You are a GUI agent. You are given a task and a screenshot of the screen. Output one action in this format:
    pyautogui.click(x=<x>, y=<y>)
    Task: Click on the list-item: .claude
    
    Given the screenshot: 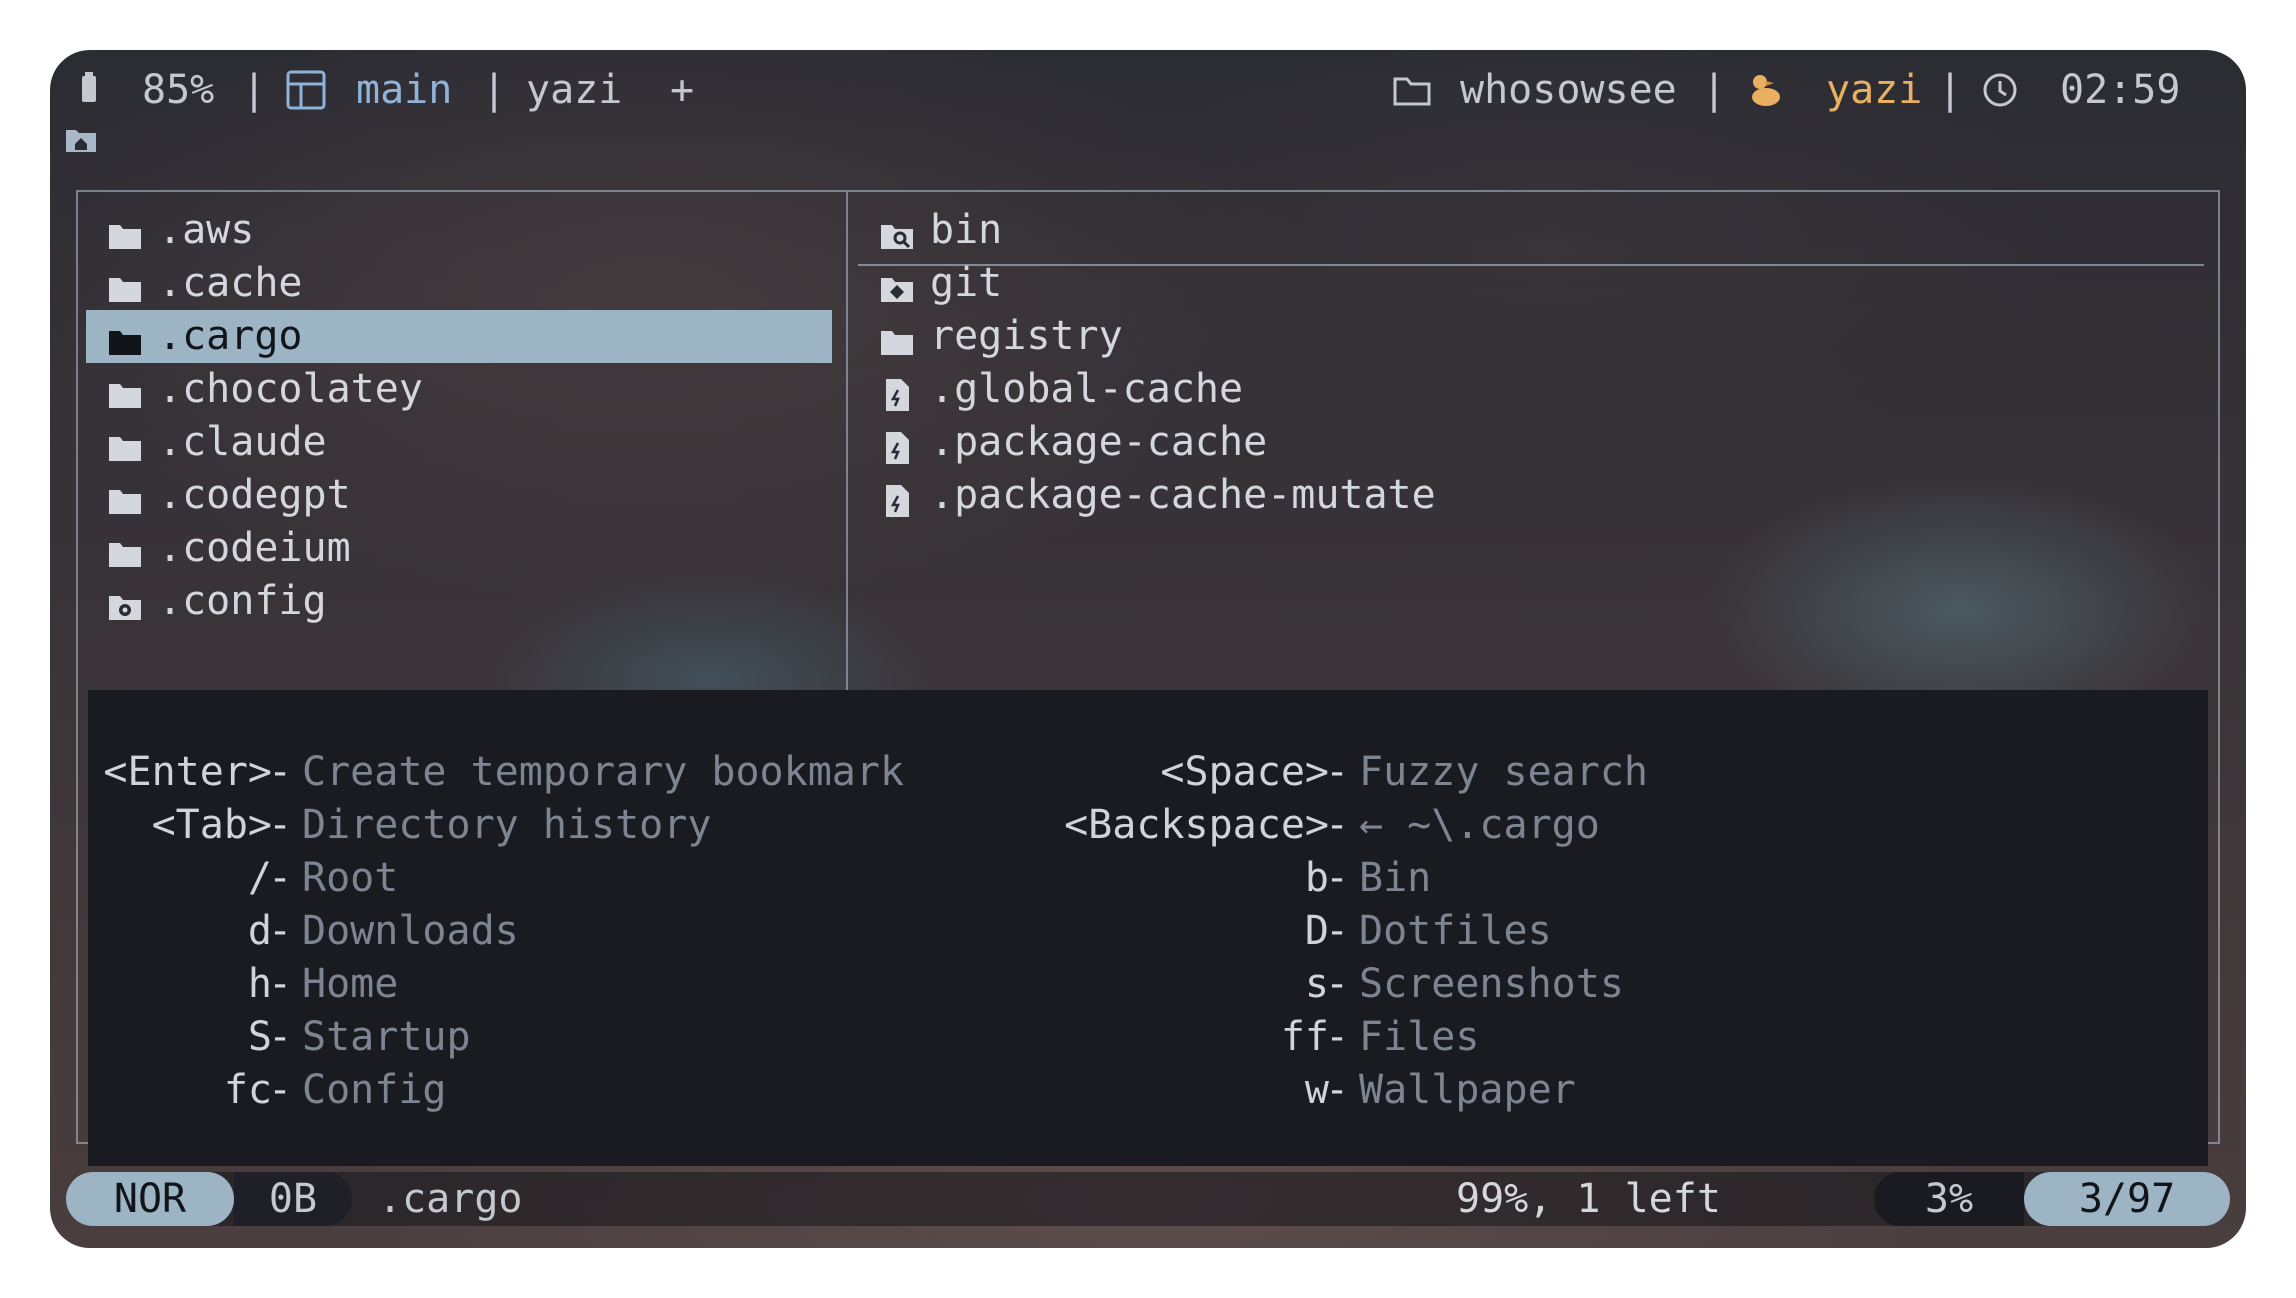 What is the action you would take?
    pyautogui.click(x=459, y=442)
    